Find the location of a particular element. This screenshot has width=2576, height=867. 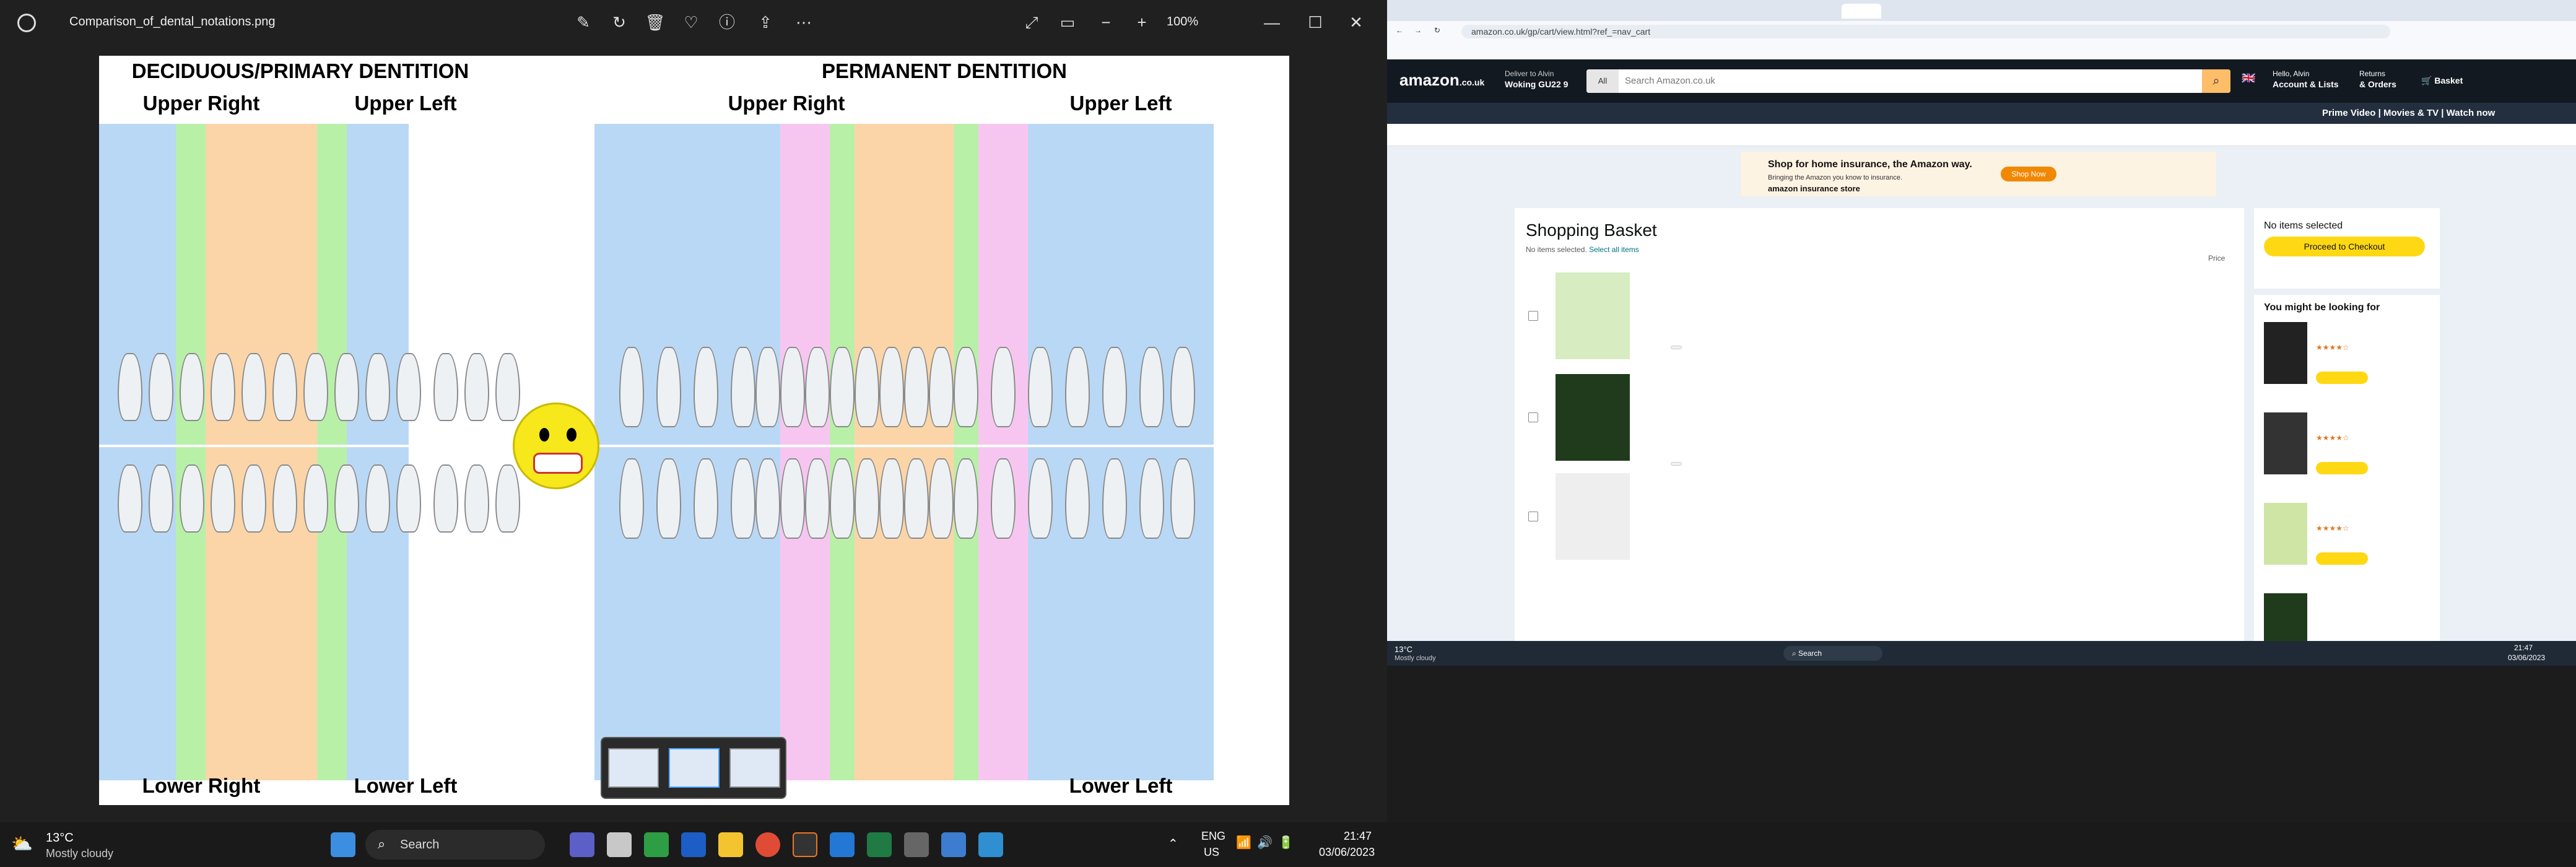

zoom-out-icon: − is located at coordinates (1106, 22).